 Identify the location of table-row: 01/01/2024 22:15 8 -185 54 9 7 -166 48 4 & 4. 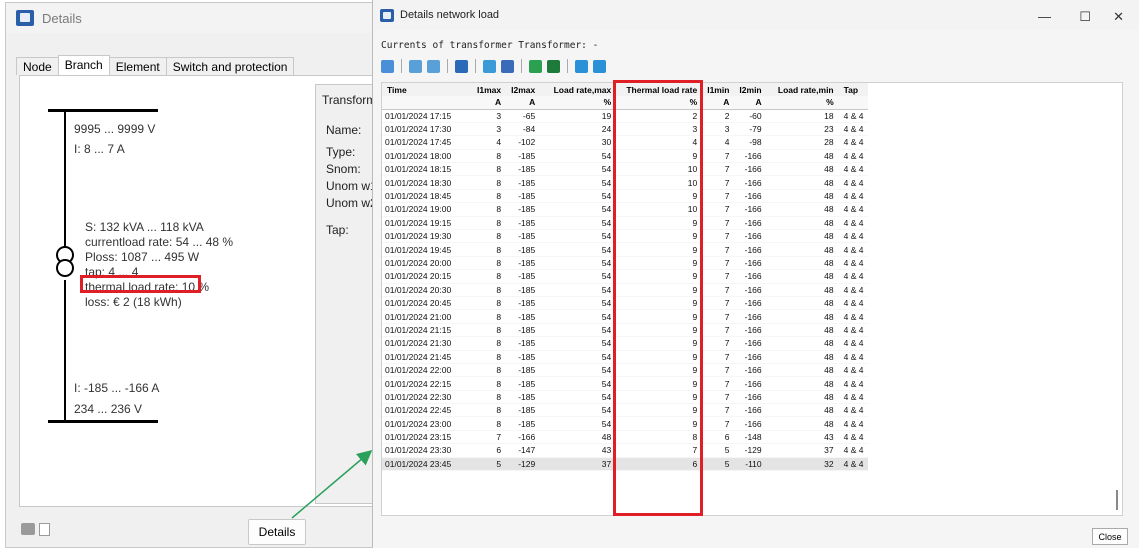
(625, 383).